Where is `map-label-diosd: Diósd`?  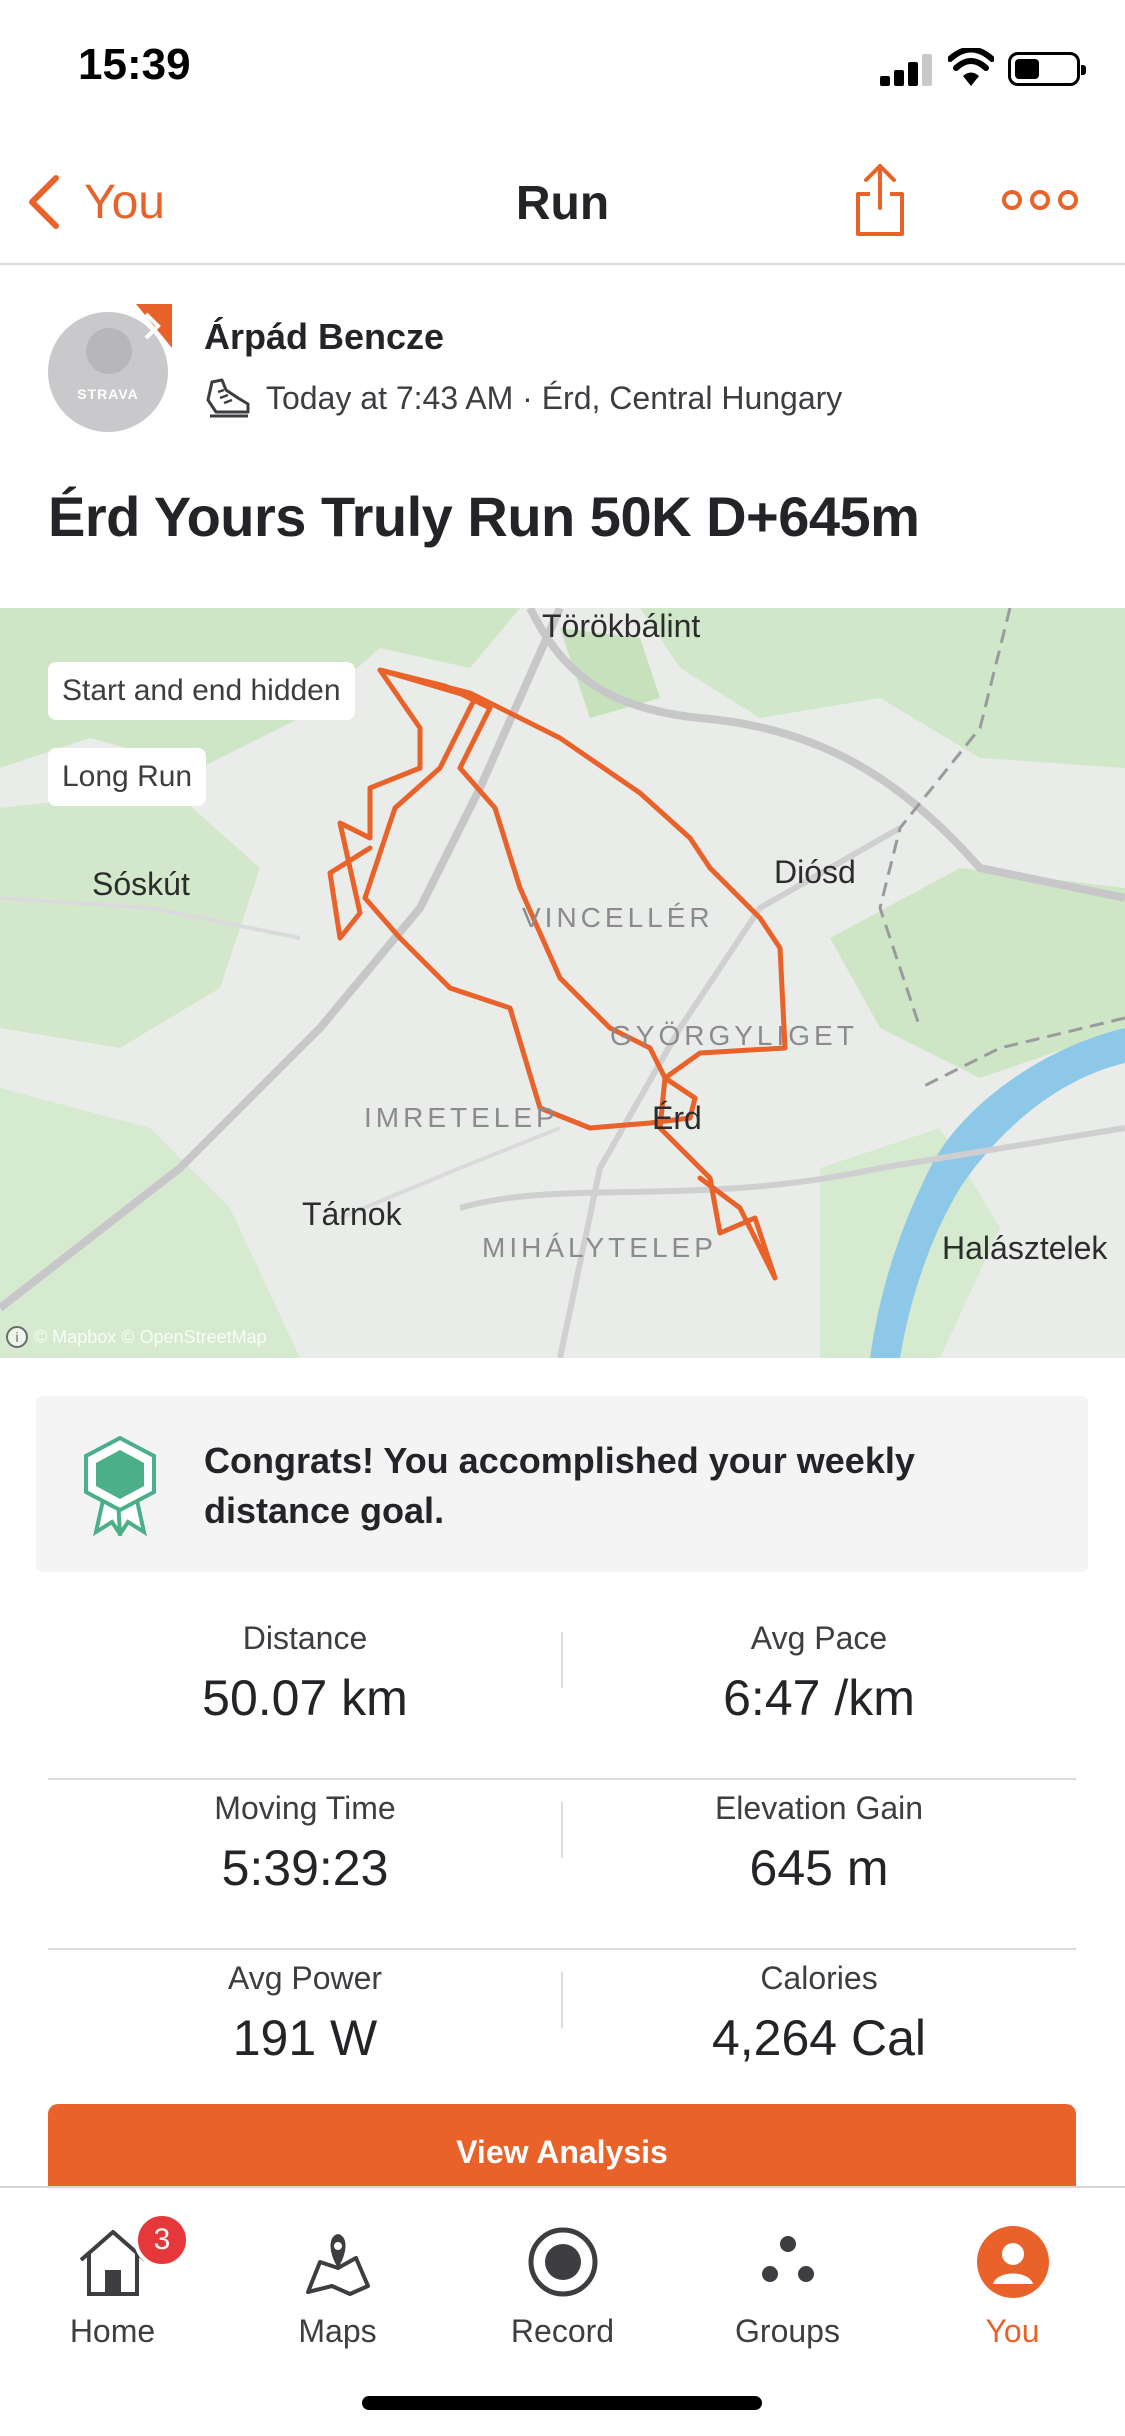 map-label-diosd: Diósd is located at coordinates (815, 872).